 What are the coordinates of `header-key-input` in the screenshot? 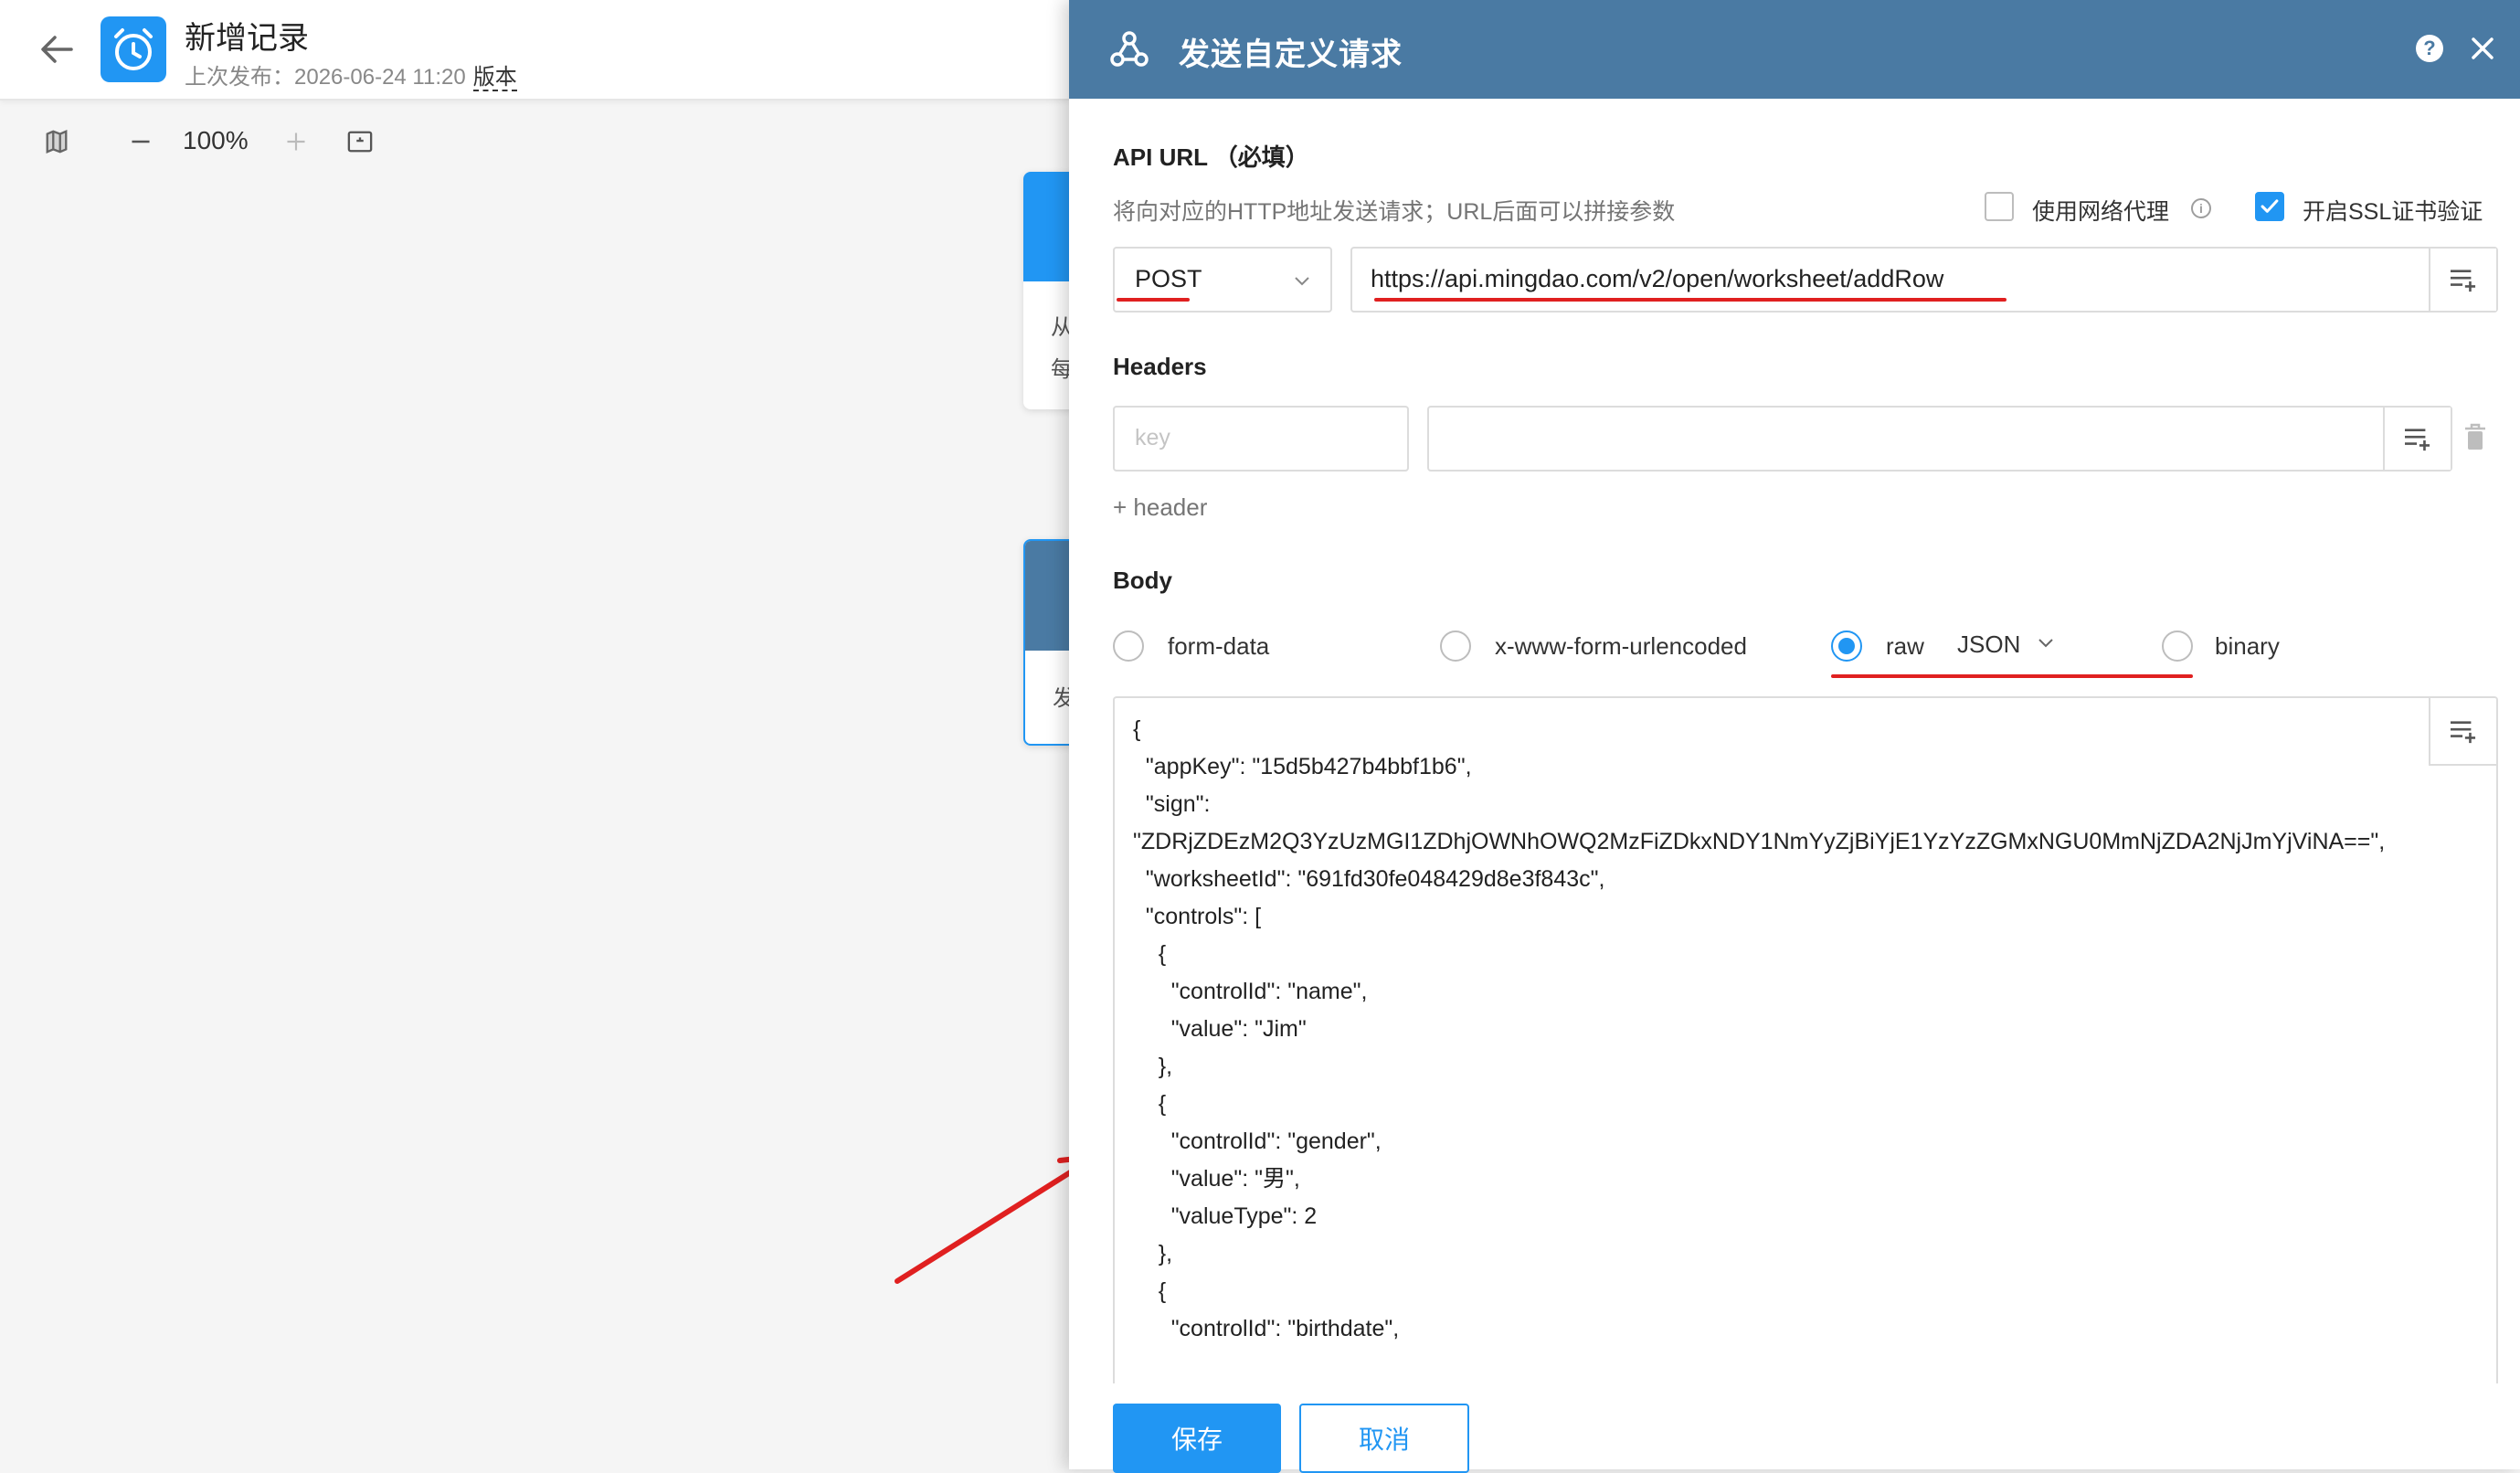 It's located at (1261, 439).